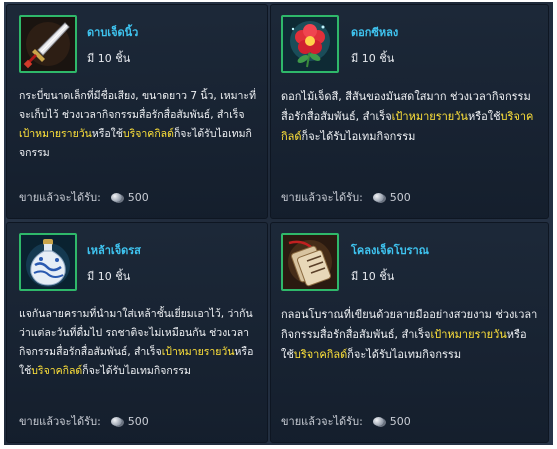  I want to click on item-name: ดอกซีหลง, so click(375, 32).